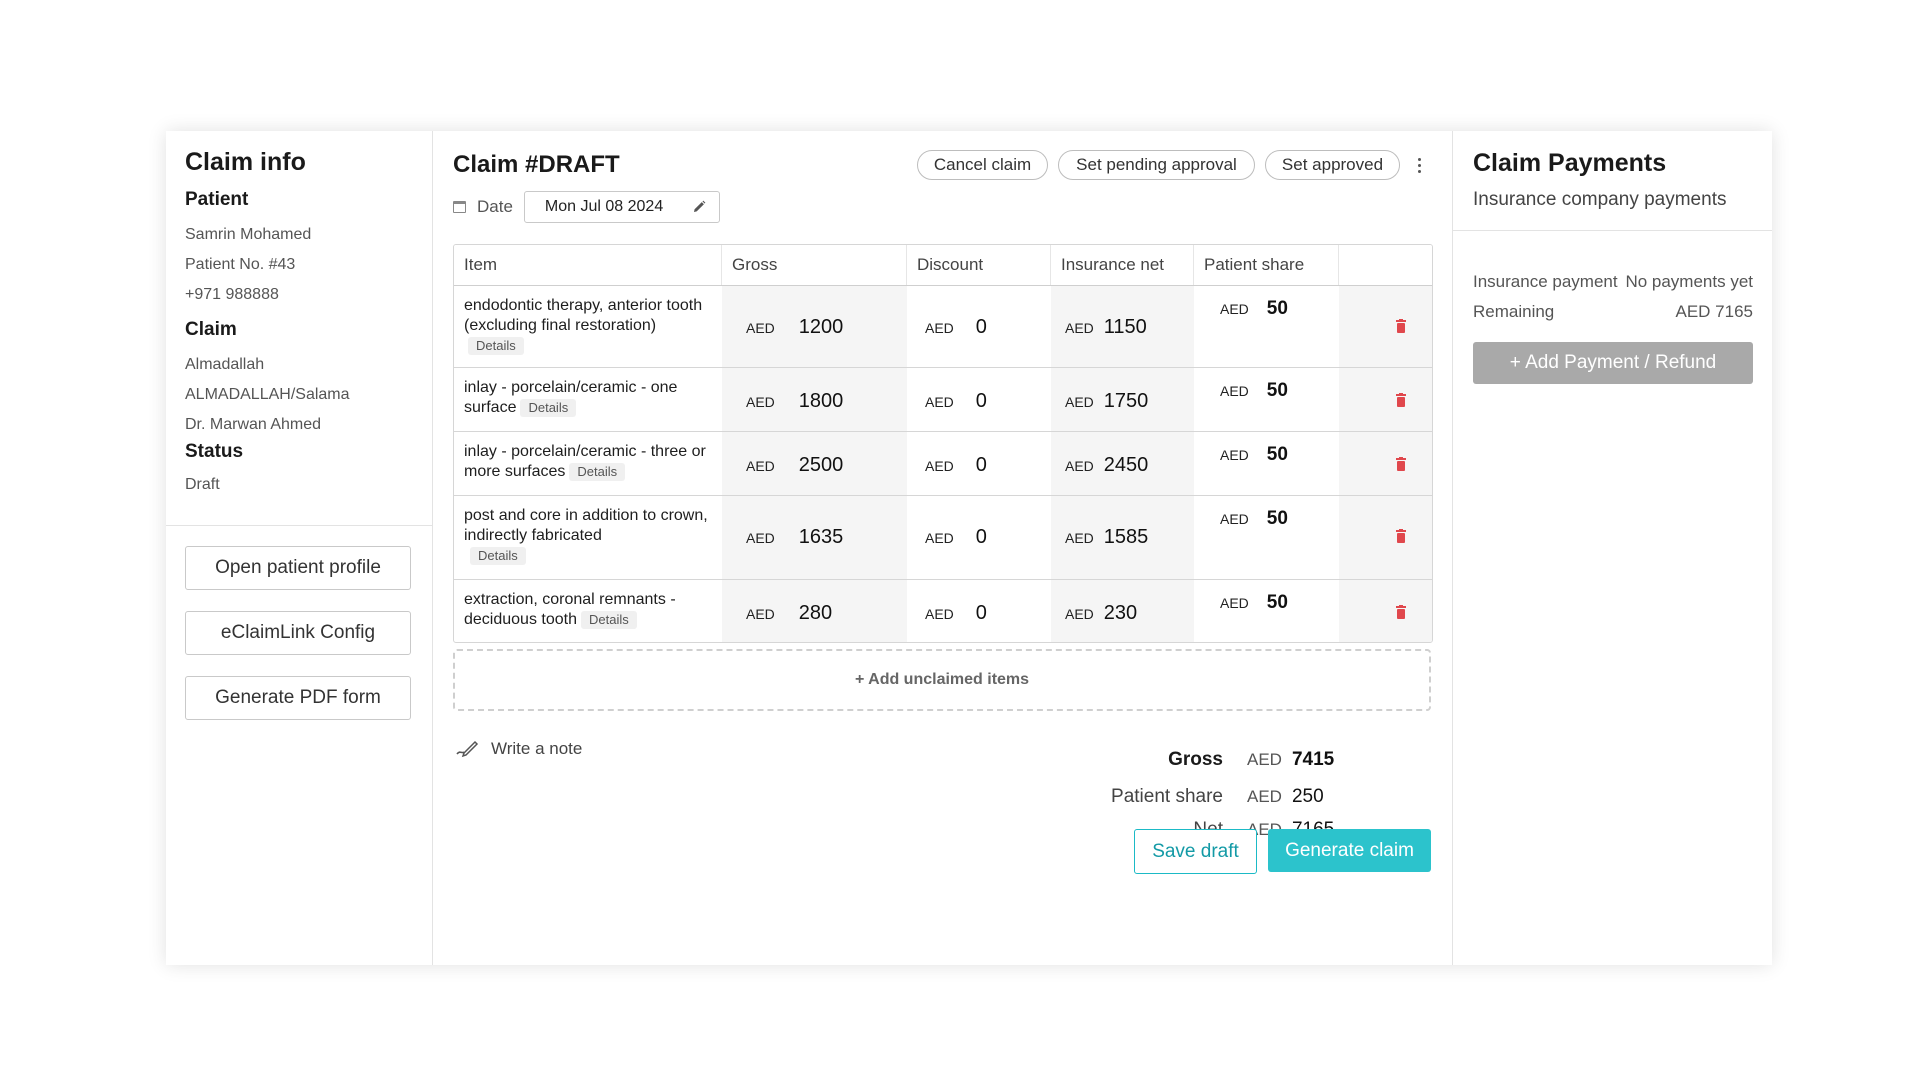  What do you see at coordinates (814, 265) in the screenshot?
I see `column-header-gross: Gross` at bounding box center [814, 265].